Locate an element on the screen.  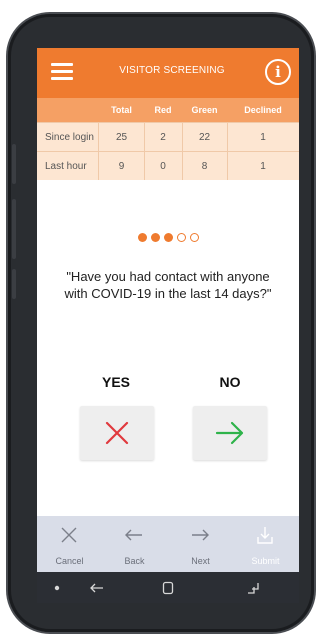
no-button is located at coordinates (230, 433).